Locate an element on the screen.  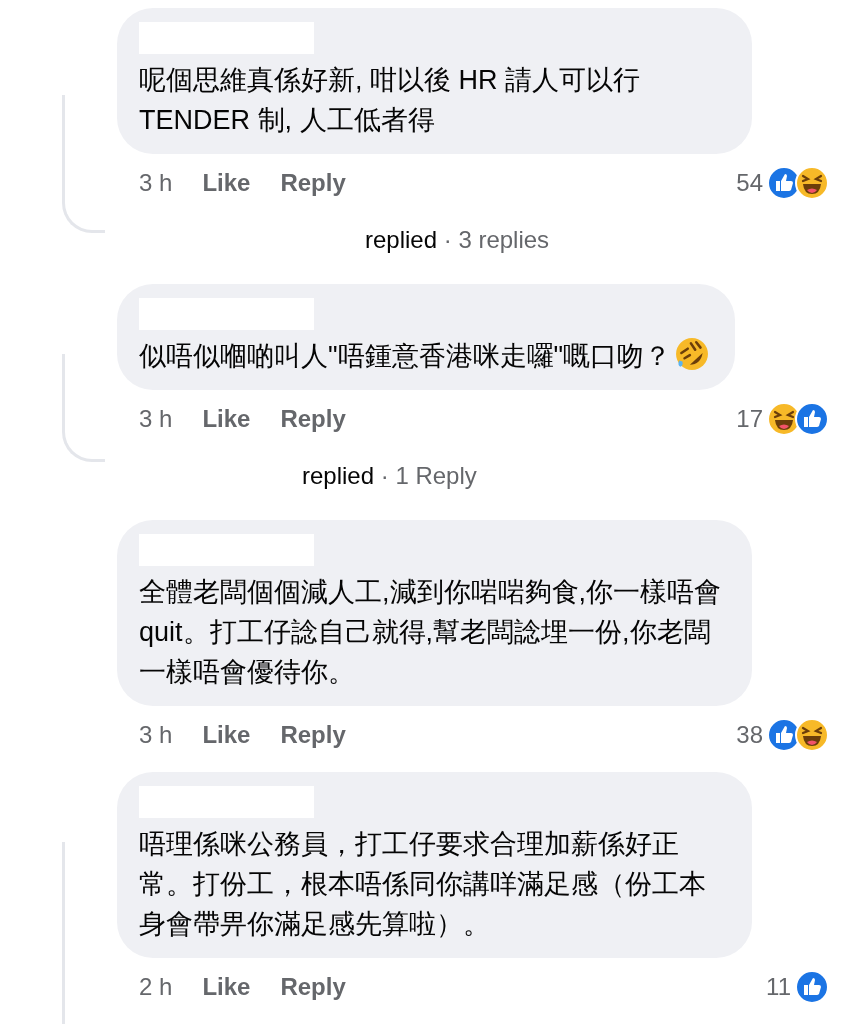
comment-text: 似唔似嗰啲叫人"唔鍾意香港咪走囉"嘅口吻？ is located at coordinates (424, 356).